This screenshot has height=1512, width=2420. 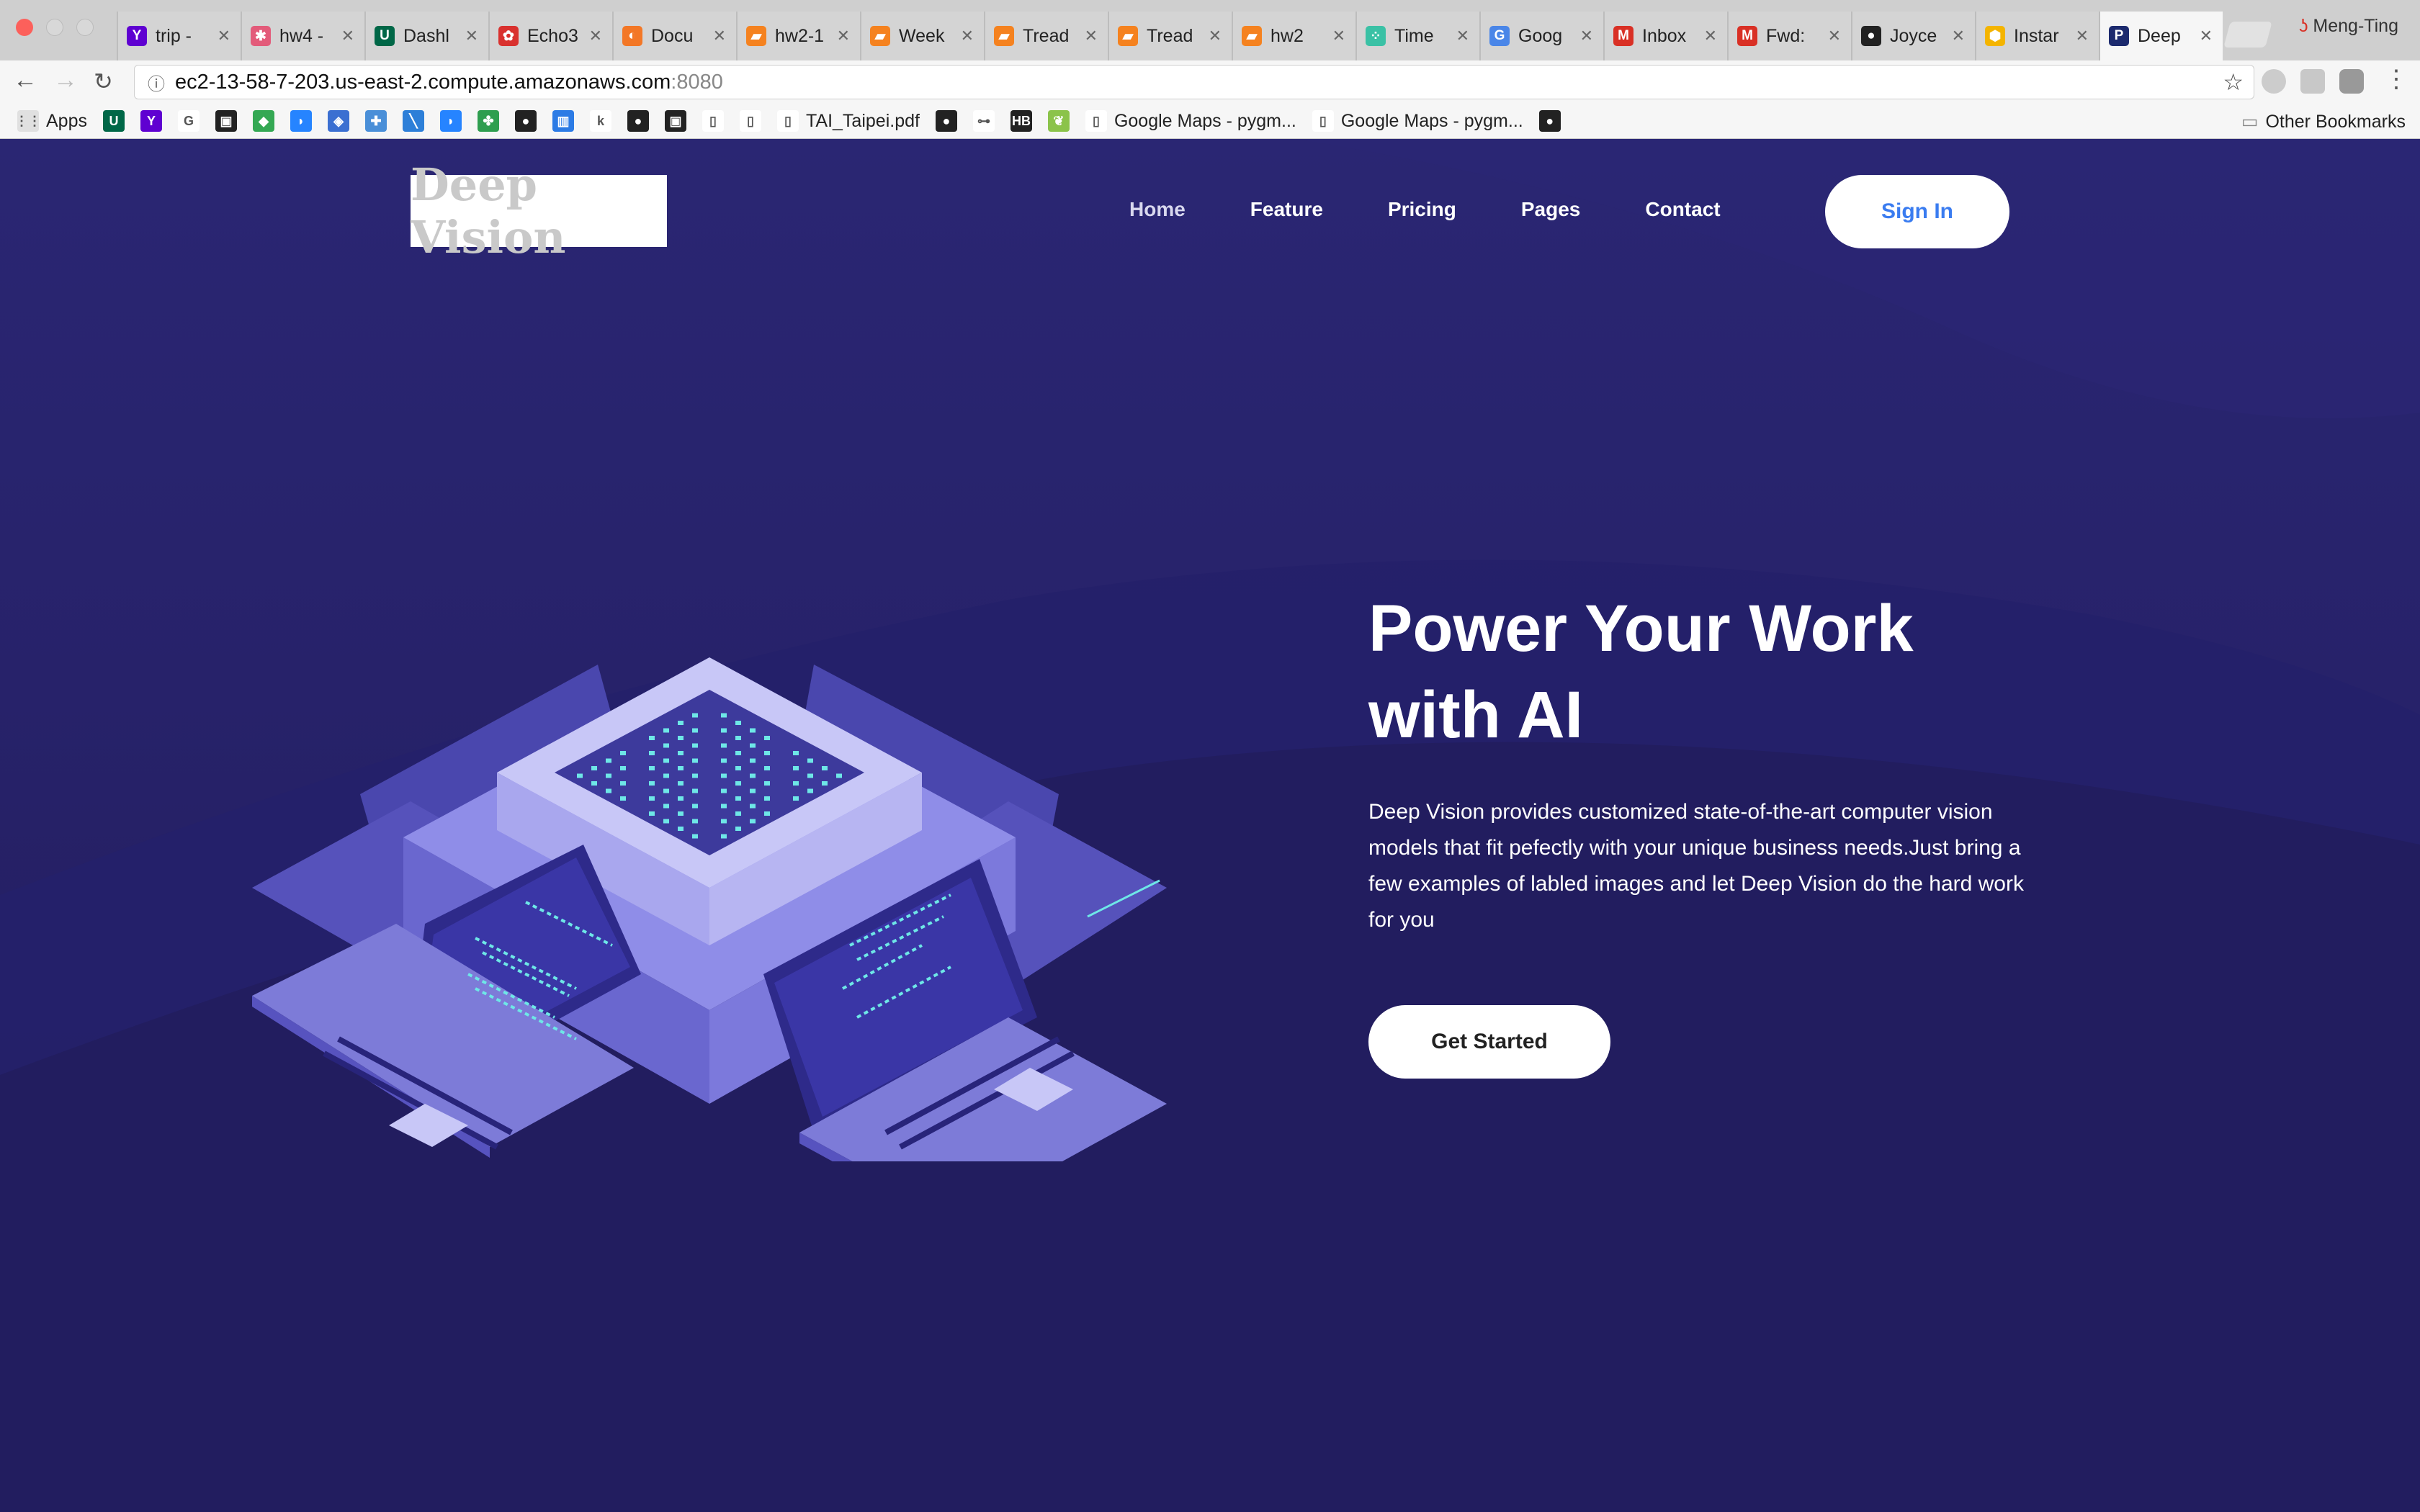 I want to click on extension-line-icon, so click(x=2351, y=81).